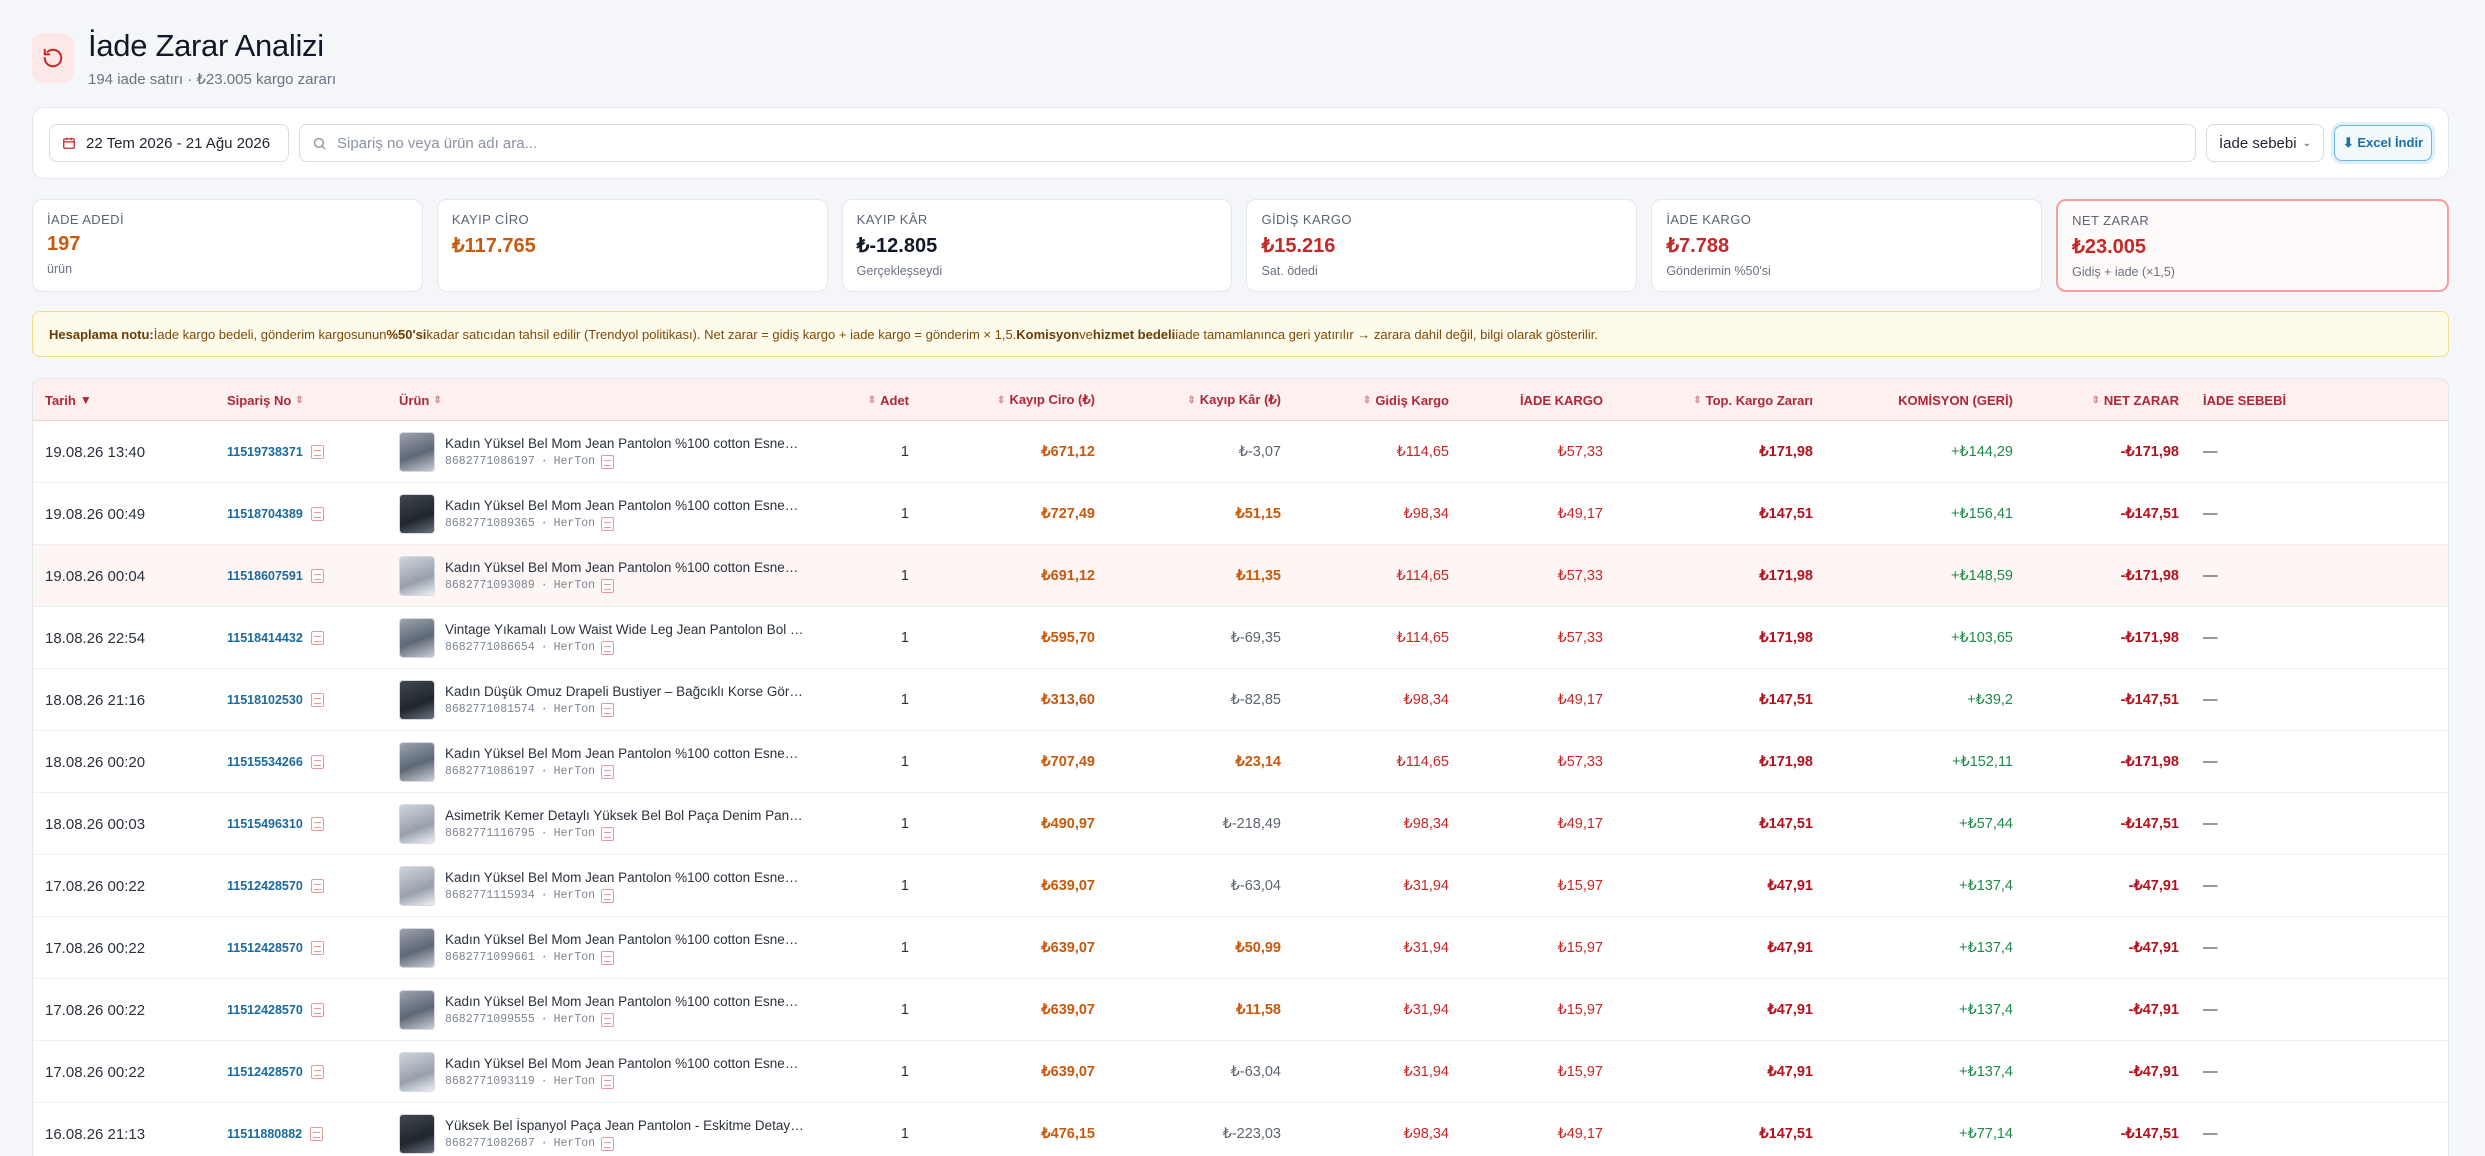 The image size is (2485, 1156). I want to click on row-commission: +₺156,41, so click(1981, 514).